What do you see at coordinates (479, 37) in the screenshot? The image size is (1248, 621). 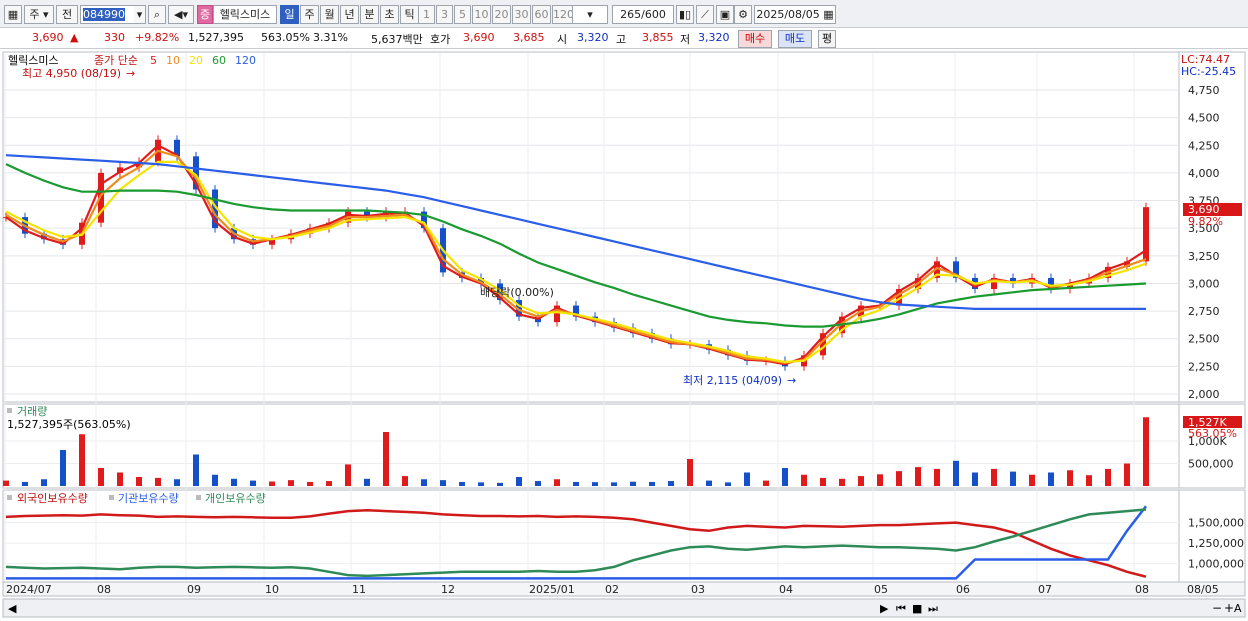 I see `ask-price: 3,690` at bounding box center [479, 37].